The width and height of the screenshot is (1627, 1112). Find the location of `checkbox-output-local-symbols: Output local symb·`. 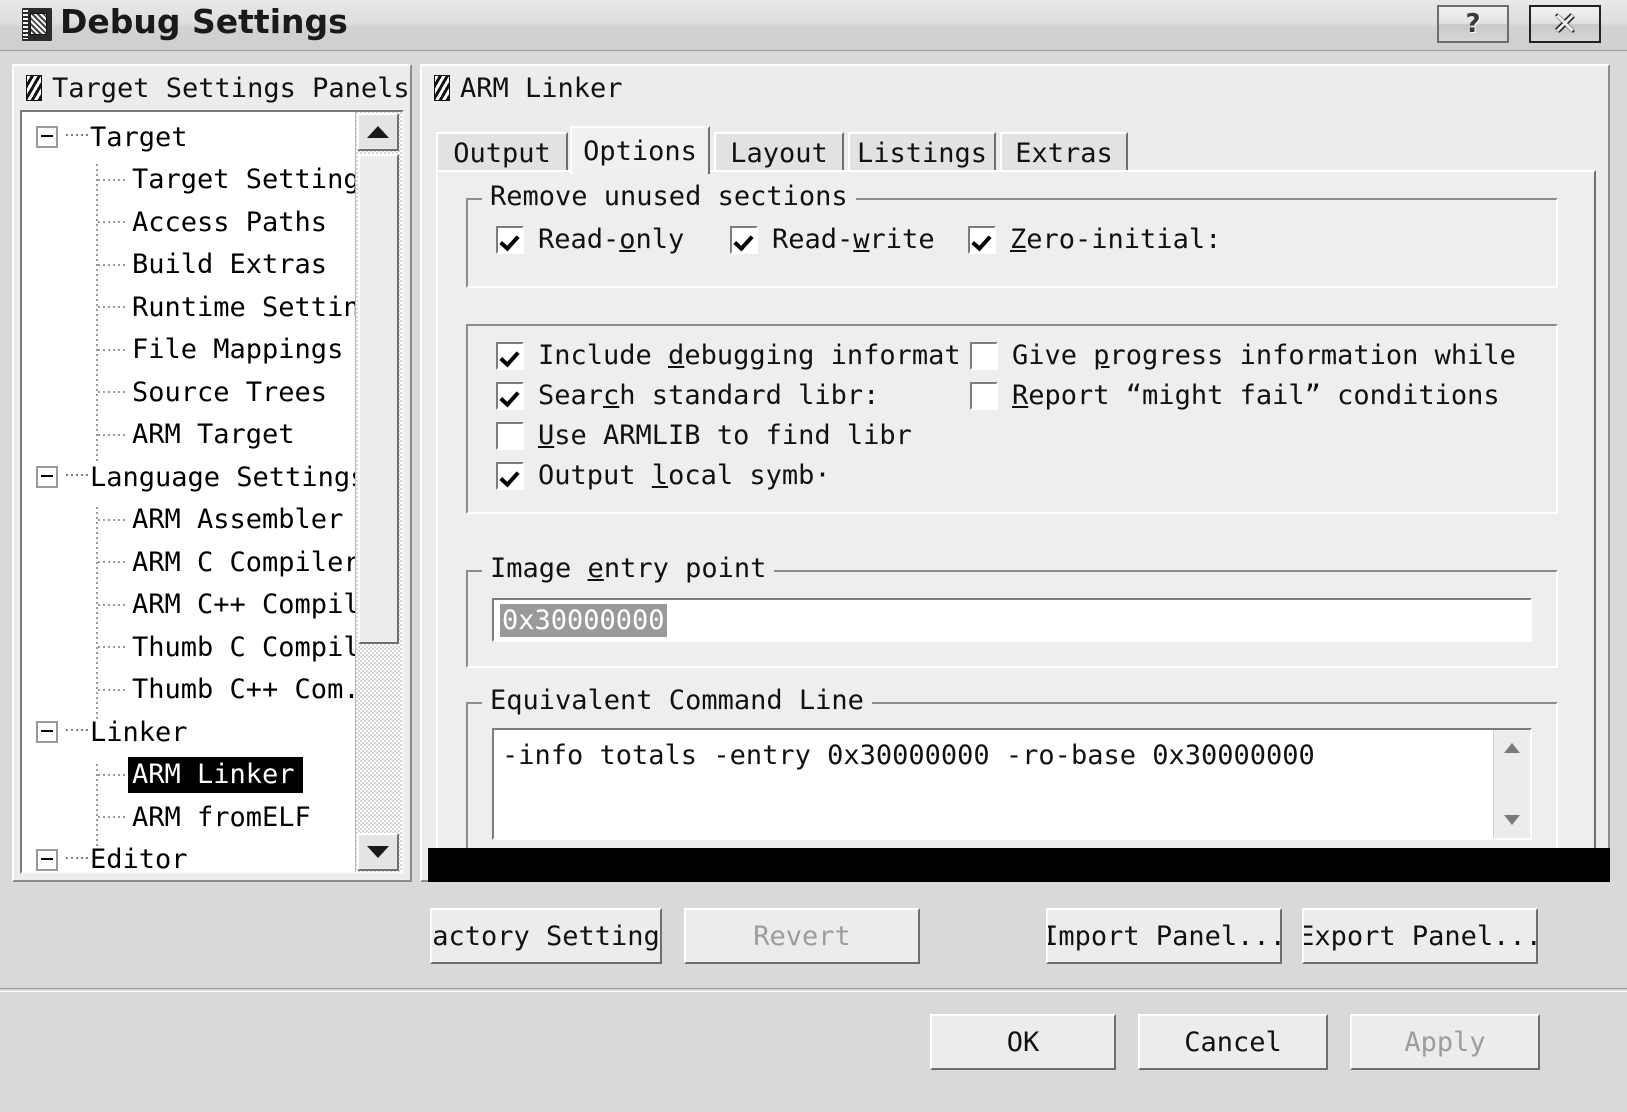

checkbox-output-local-symbols: Output local symb· is located at coordinates (663, 475).